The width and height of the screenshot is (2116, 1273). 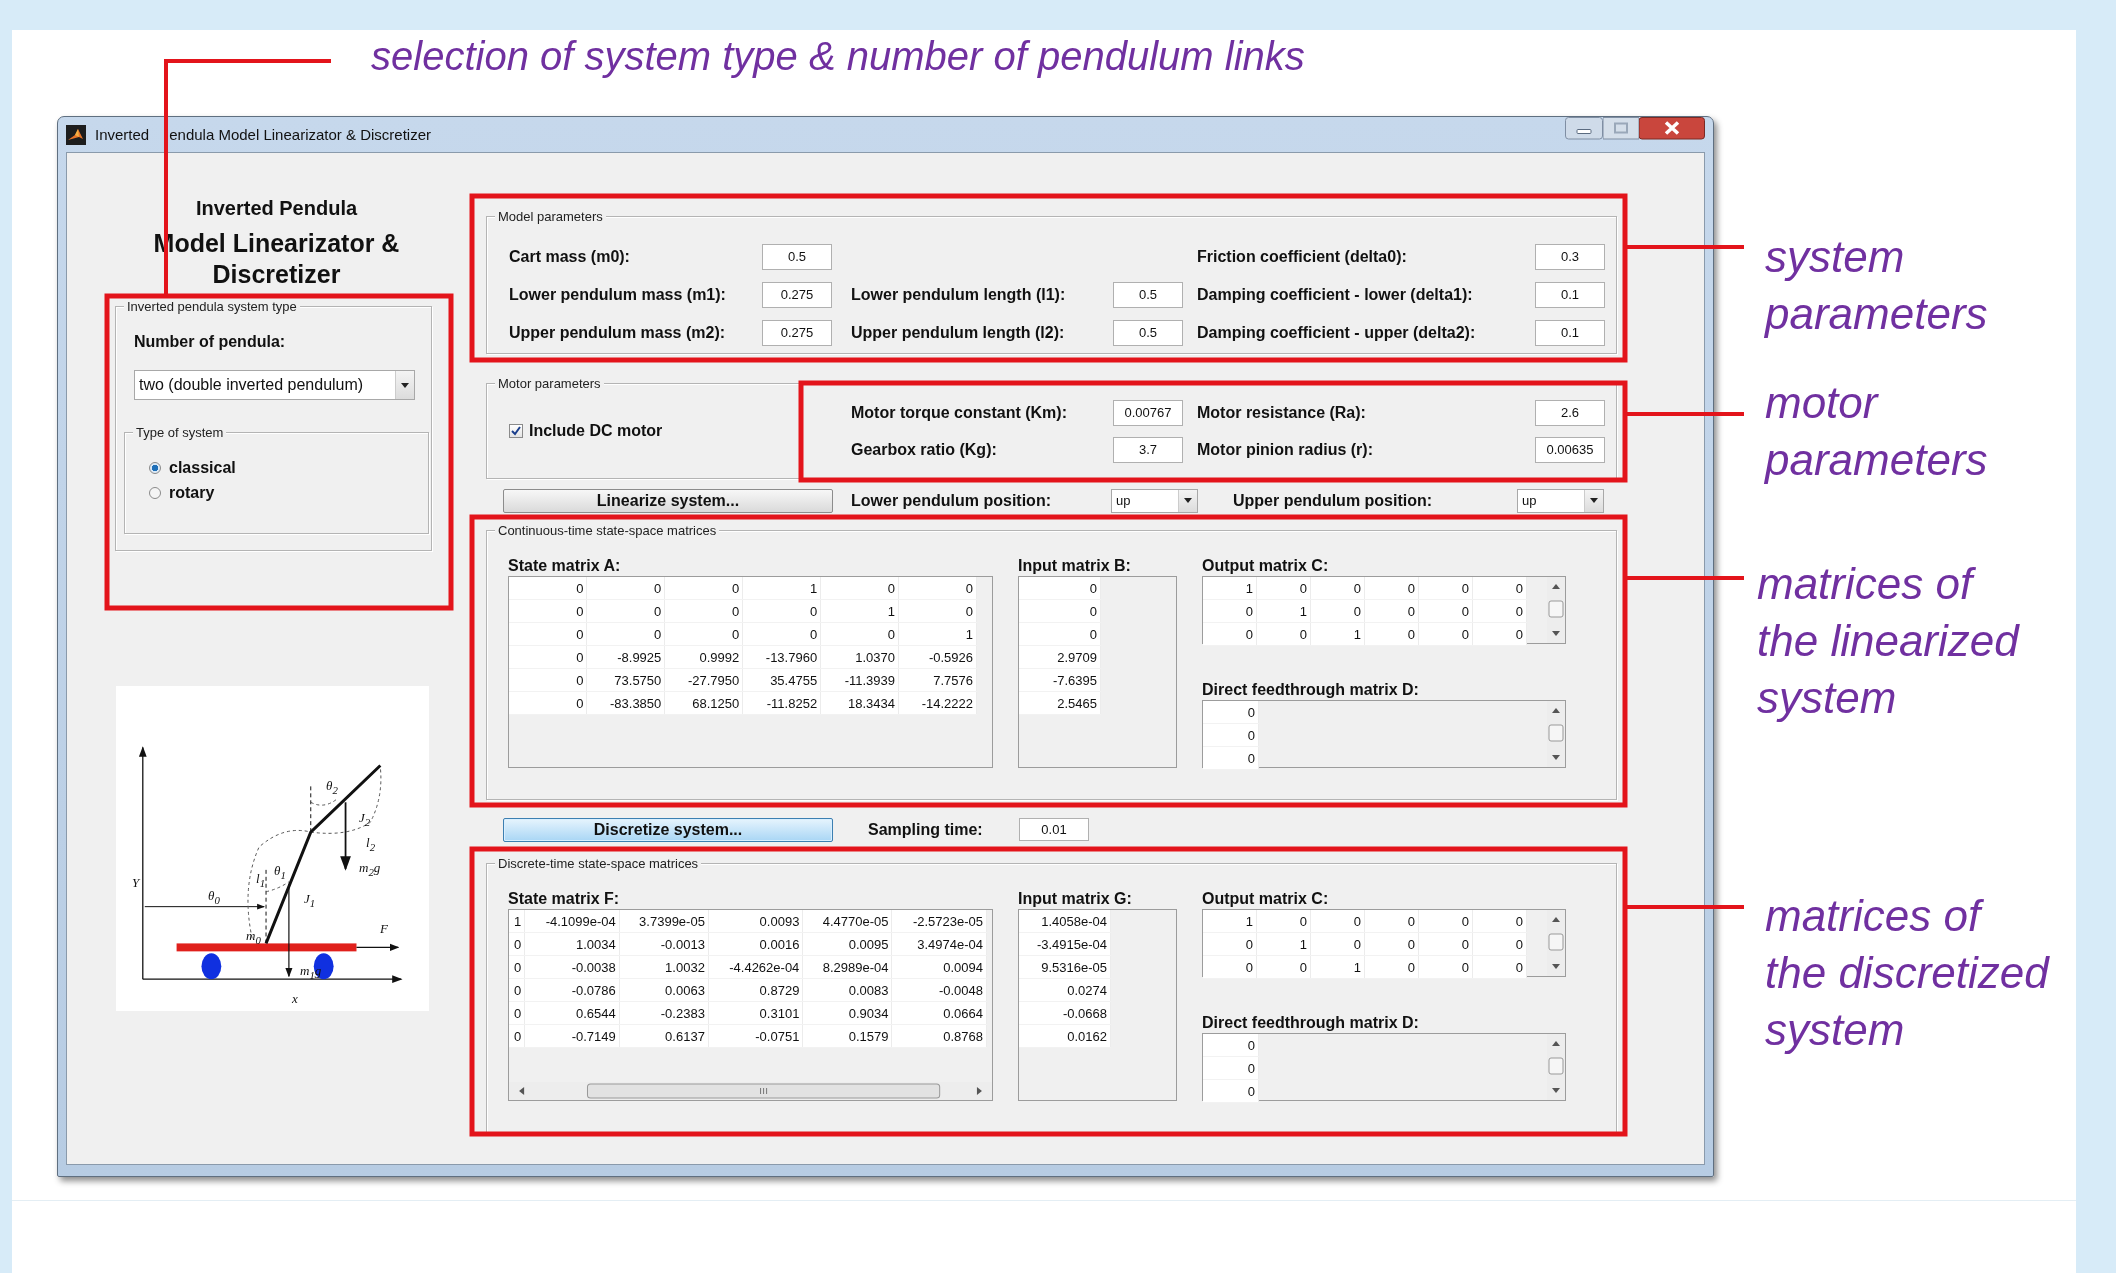 I want to click on diagram-label: F, so click(x=384, y=928).